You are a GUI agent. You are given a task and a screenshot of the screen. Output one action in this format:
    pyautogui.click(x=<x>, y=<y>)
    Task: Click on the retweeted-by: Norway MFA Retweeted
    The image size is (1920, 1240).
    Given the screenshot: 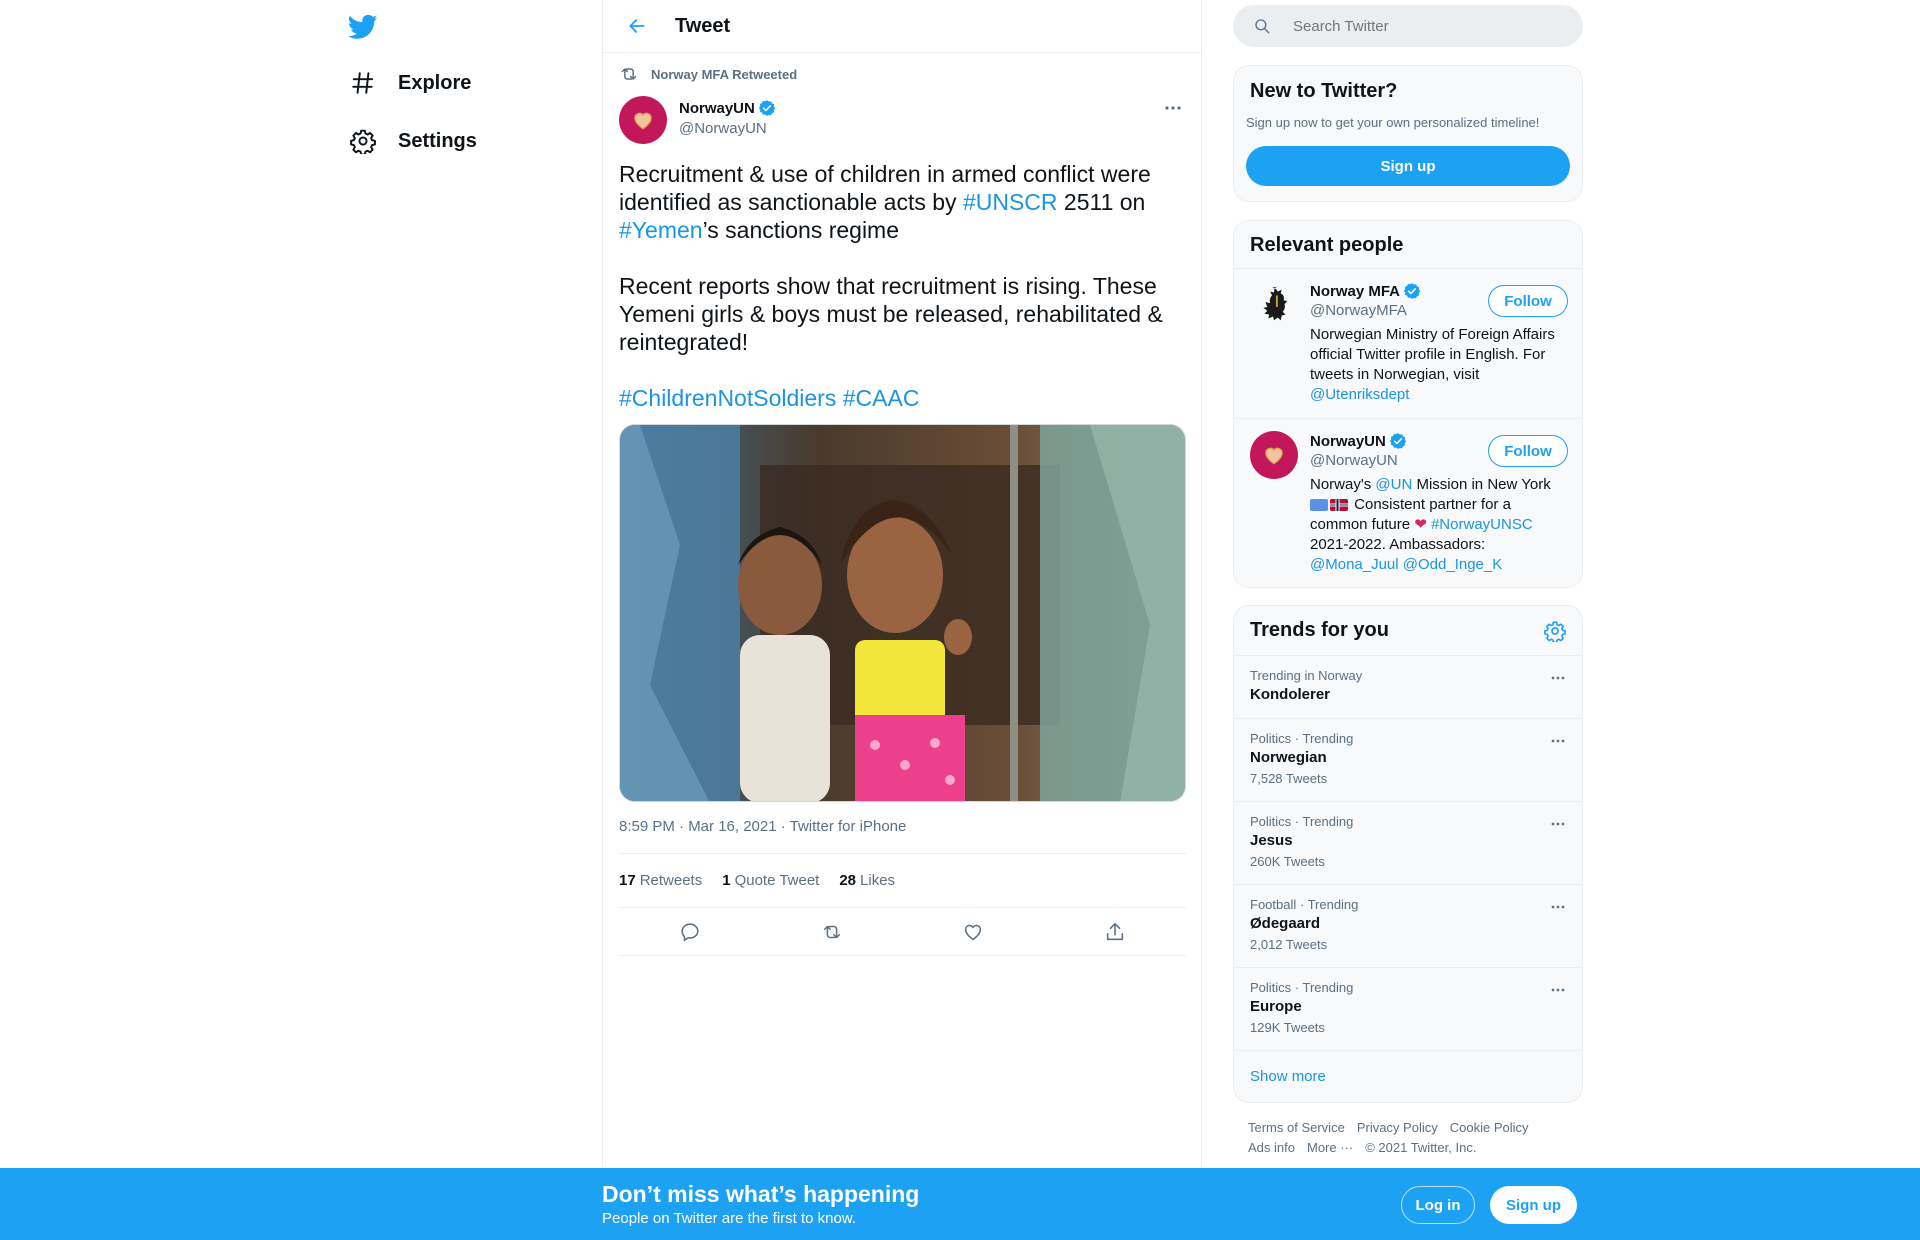 What is the action you would take?
    pyautogui.click(x=708, y=74)
    